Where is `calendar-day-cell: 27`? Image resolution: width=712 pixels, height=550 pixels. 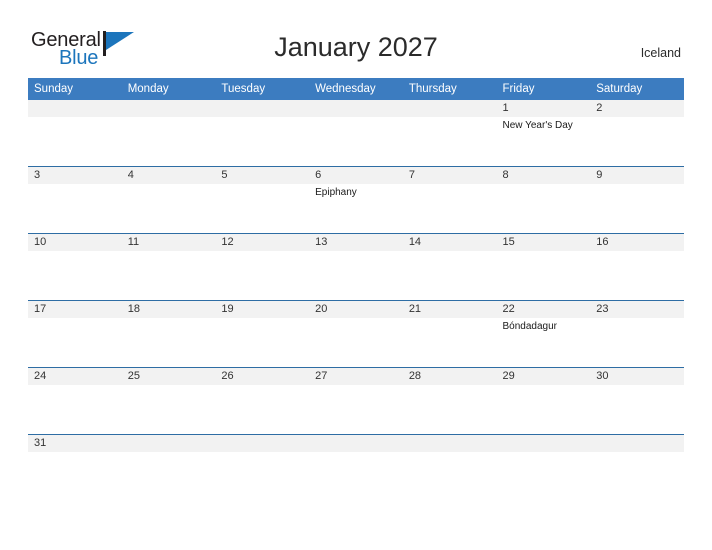 calendar-day-cell: 27 is located at coordinates (356, 401).